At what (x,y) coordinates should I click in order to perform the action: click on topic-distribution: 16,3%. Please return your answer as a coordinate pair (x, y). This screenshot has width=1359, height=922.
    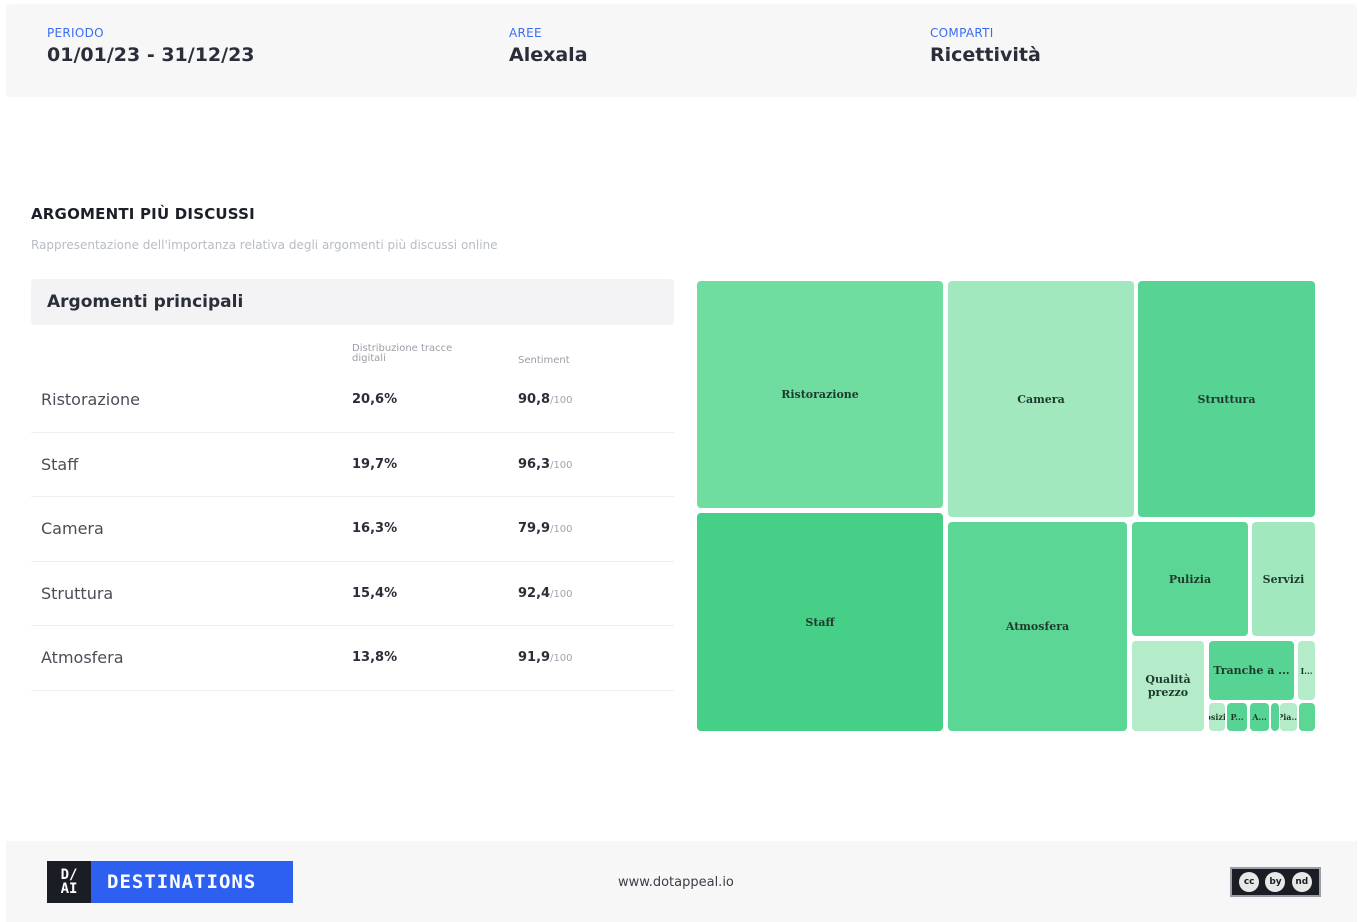
    Looking at the image, I should click on (375, 529).